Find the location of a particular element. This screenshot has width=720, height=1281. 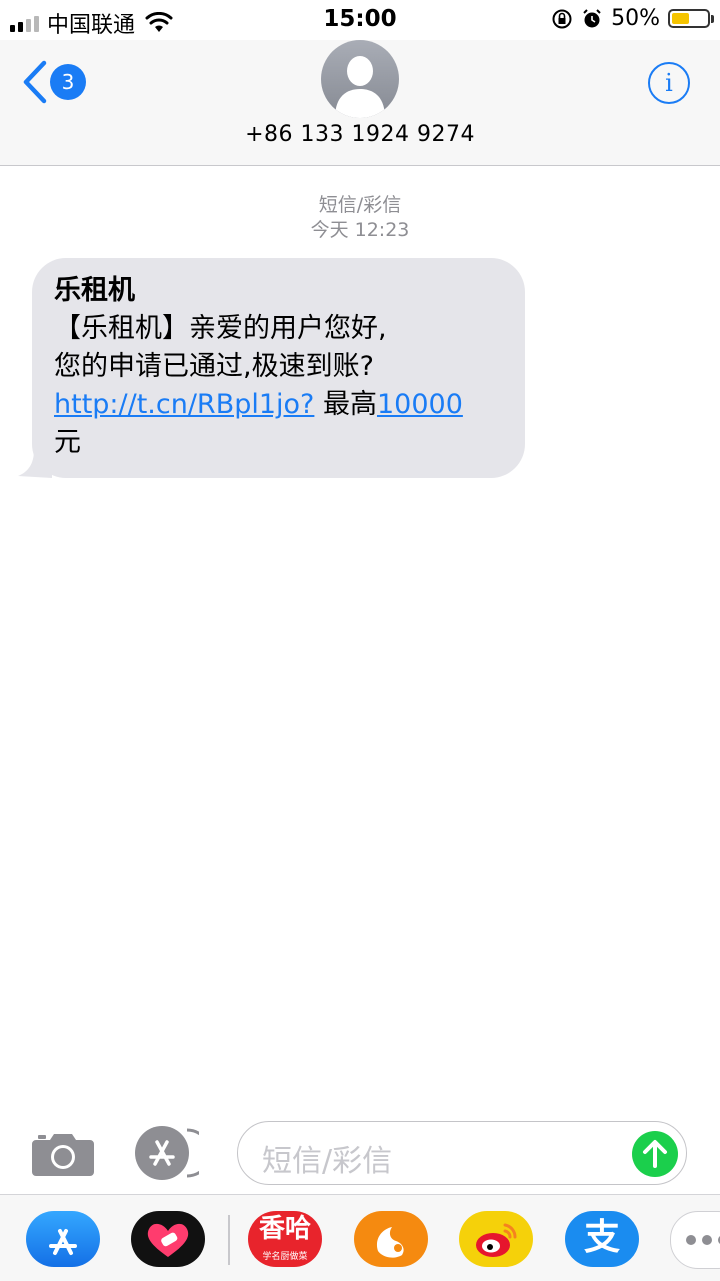

battery-percent: 50% is located at coordinates (635, 18).